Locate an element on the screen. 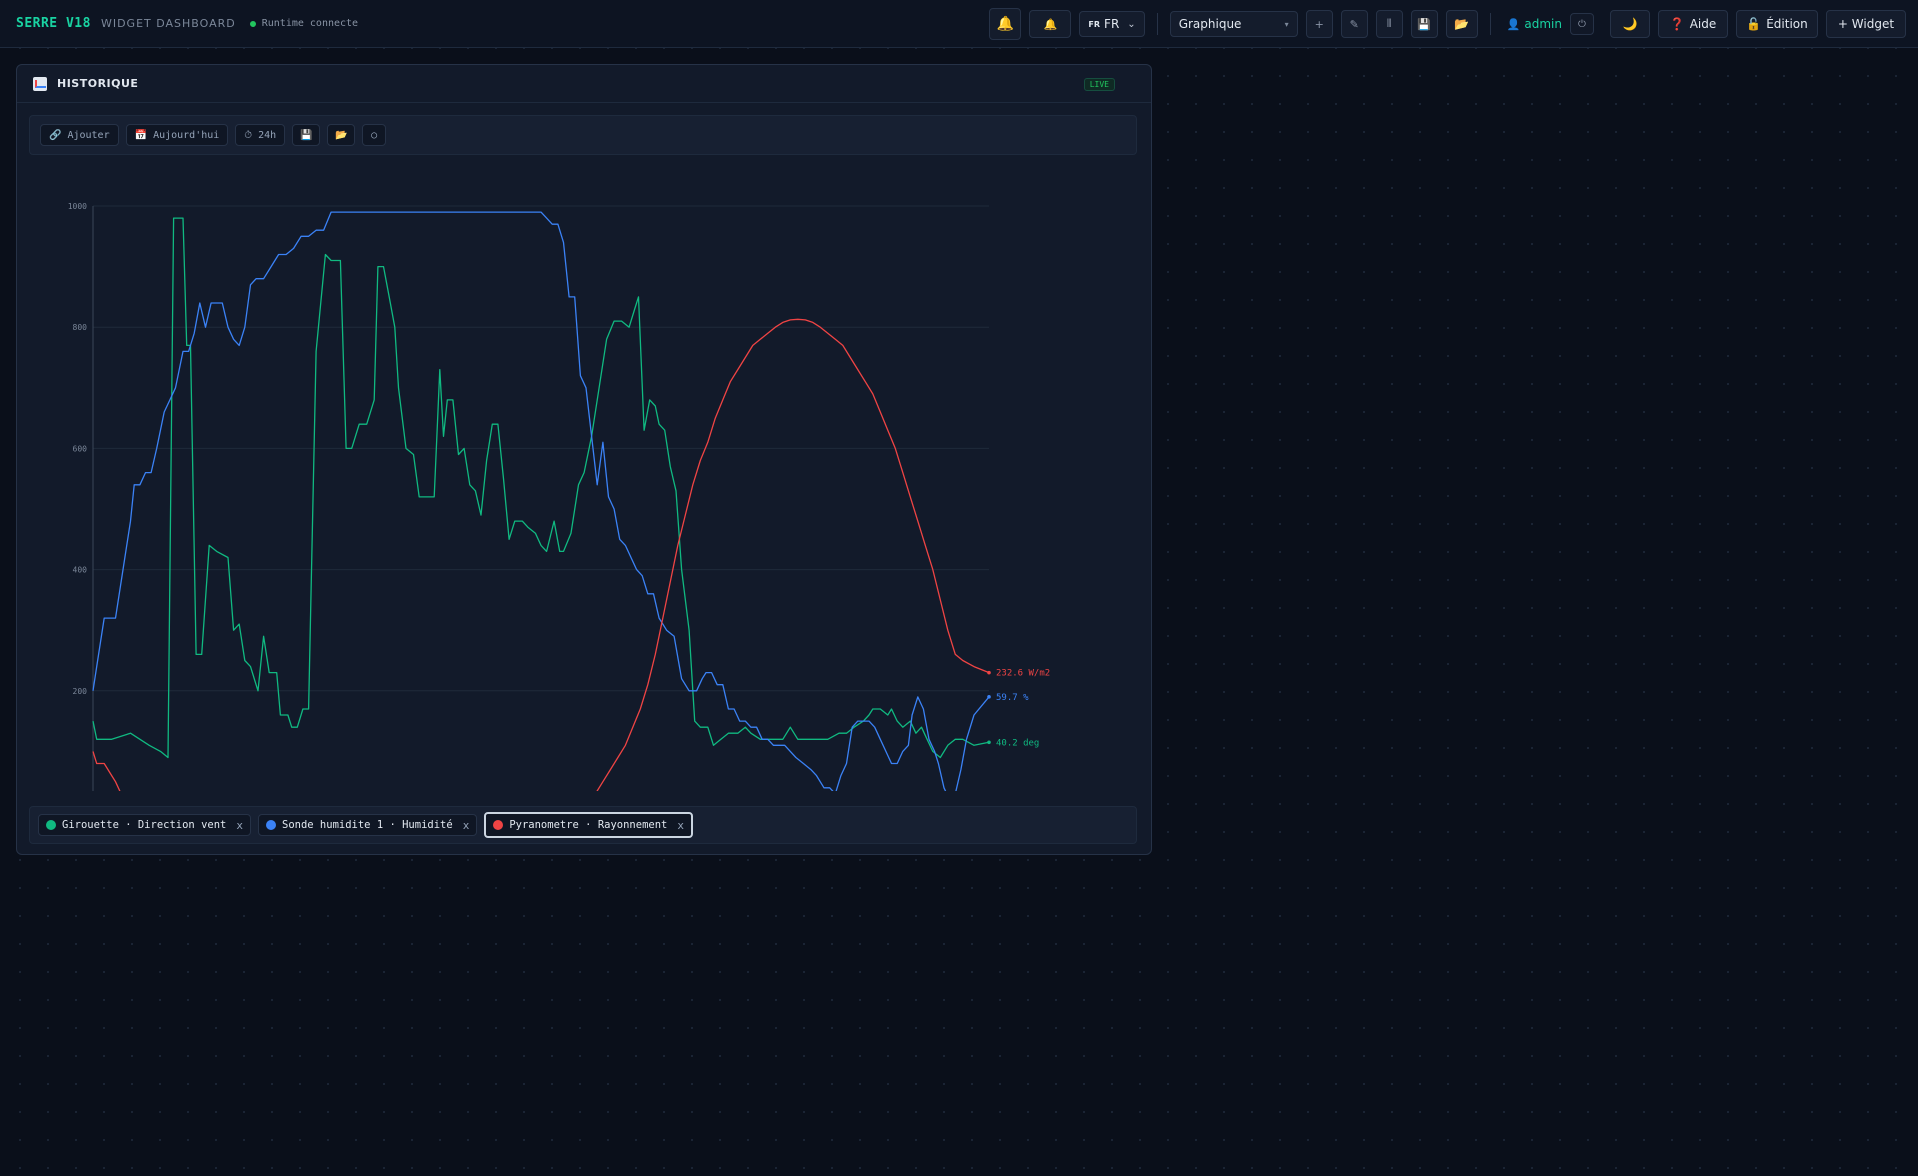  legend-label: Pyranometre · Rayonnement is located at coordinates (588, 825).